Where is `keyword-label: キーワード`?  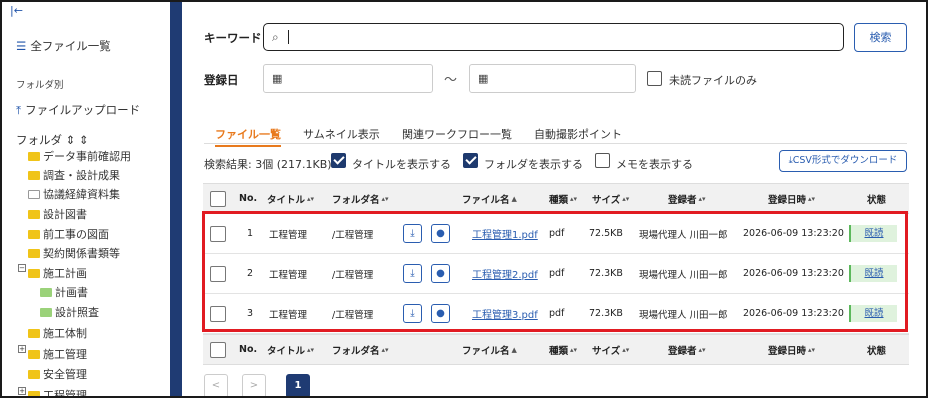 keyword-label: キーワード is located at coordinates (233, 38).